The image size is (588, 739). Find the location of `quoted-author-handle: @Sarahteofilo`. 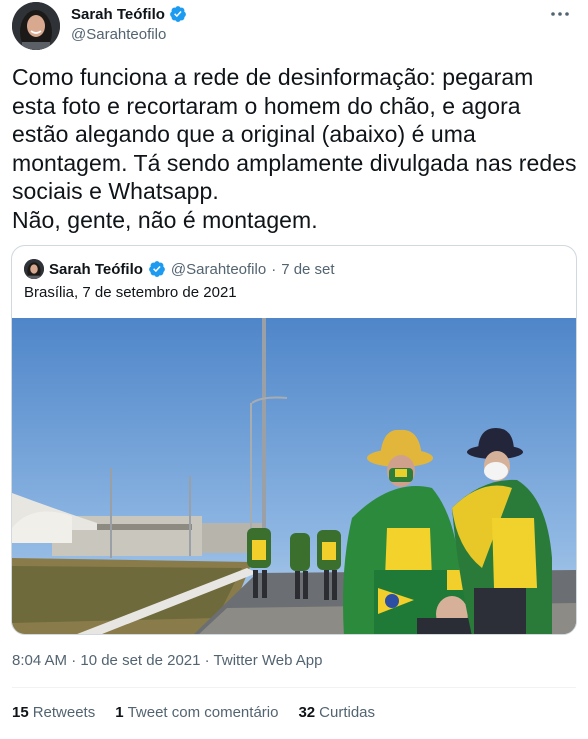

quoted-author-handle: @Sarahteofilo is located at coordinates (218, 269).